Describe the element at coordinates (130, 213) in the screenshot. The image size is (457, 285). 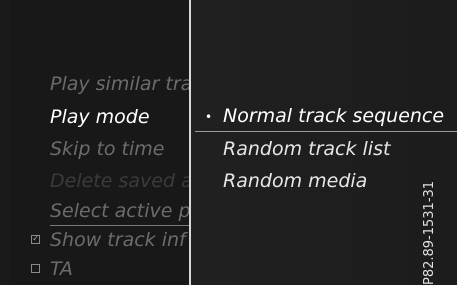
I see `menu-item-select-active-partition: Select active p` at that location.